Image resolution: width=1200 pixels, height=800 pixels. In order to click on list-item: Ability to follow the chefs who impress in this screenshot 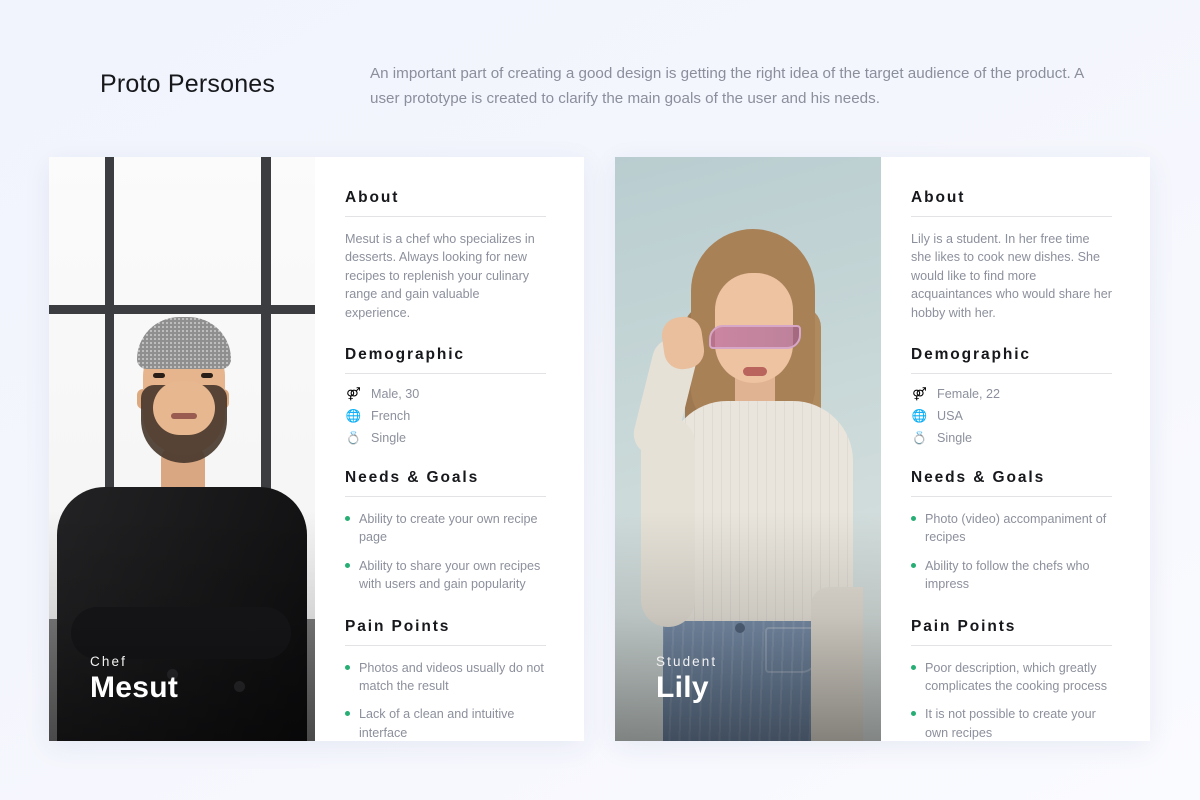, I will do `click(1011, 575)`.